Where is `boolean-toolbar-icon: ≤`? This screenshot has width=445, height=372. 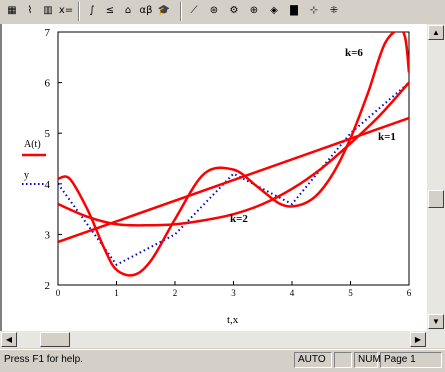 boolean-toolbar-icon: ≤ is located at coordinates (110, 11).